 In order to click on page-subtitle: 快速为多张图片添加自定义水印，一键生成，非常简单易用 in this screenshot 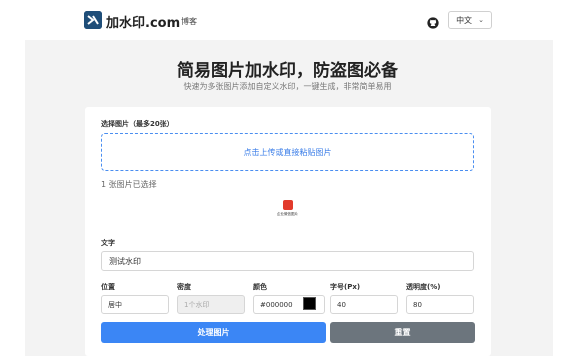, I will do `click(287, 86)`.